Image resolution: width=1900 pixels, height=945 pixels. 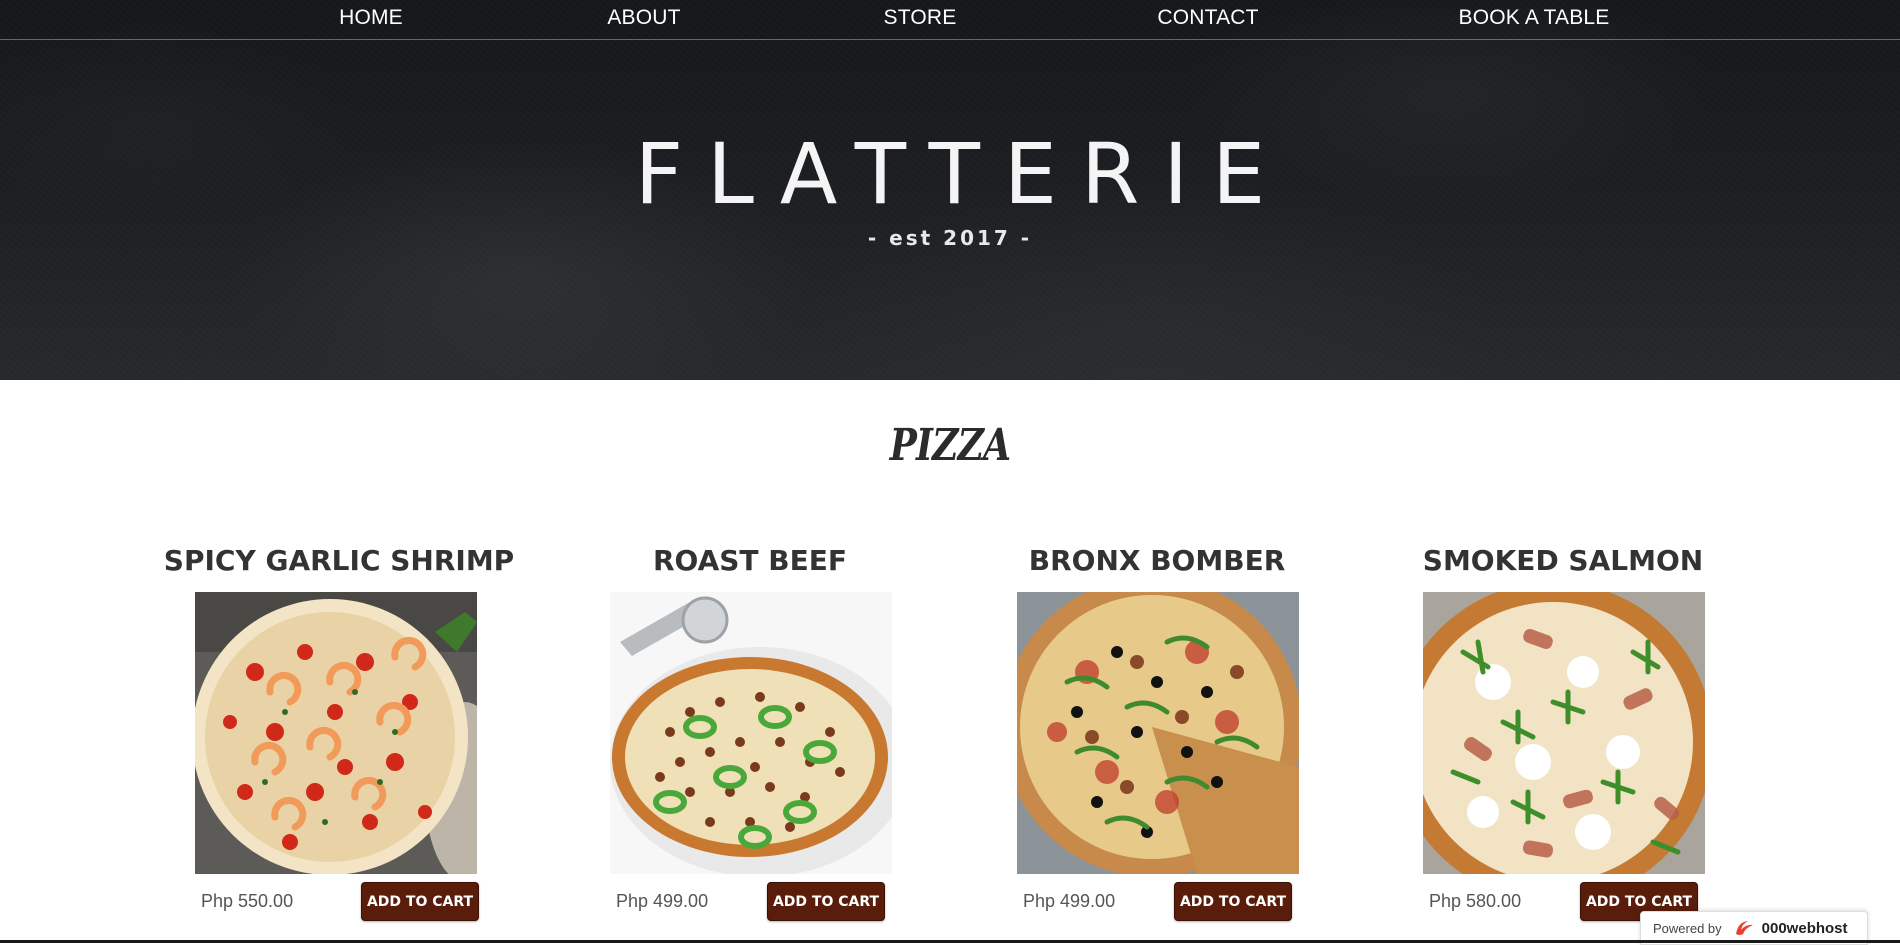 I want to click on product-title: SMOKED SALMON, so click(x=1563, y=560).